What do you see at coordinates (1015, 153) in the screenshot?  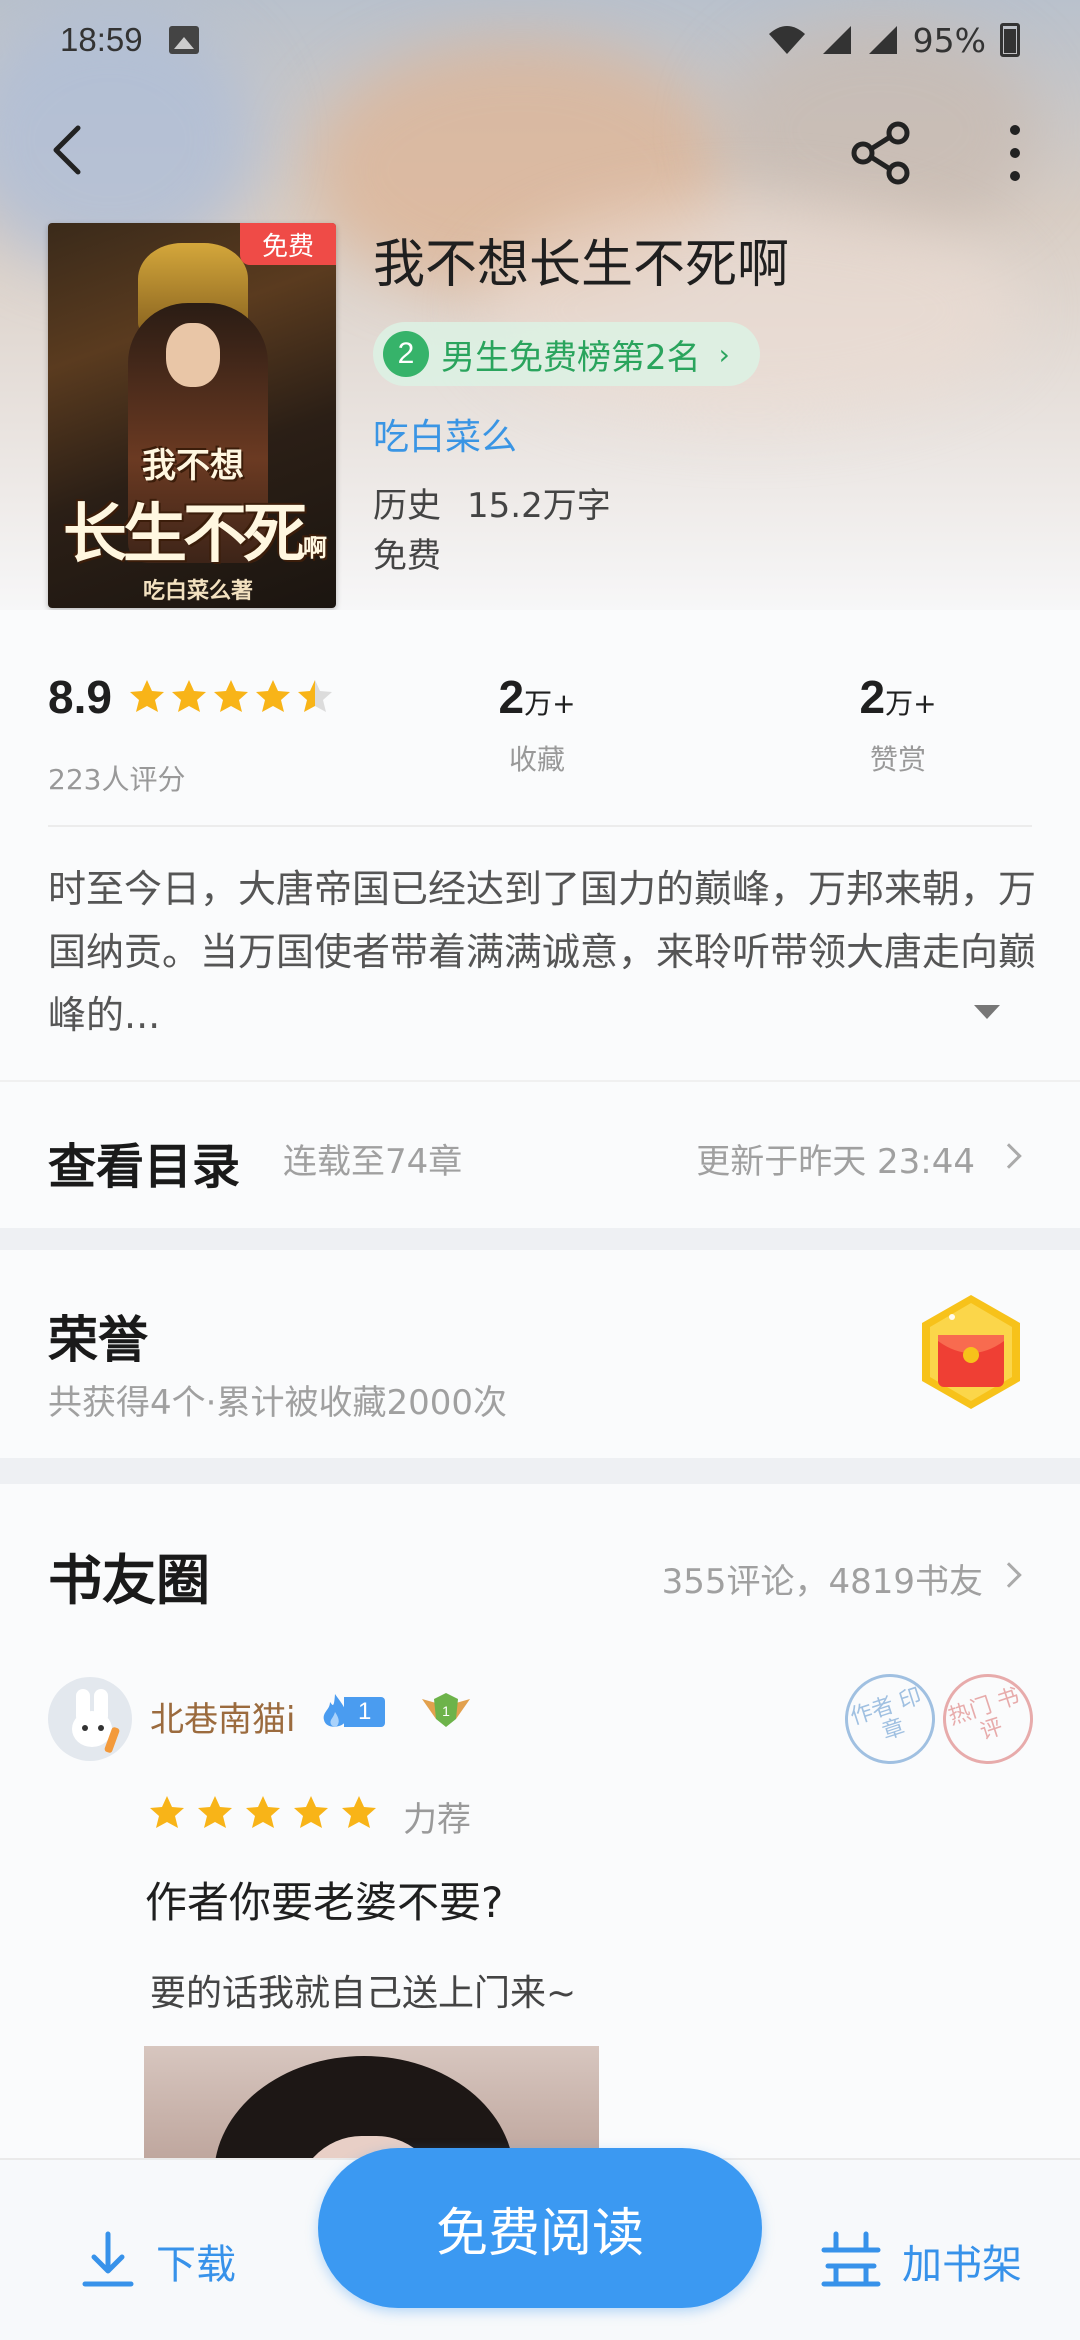 I see `more-options-icon` at bounding box center [1015, 153].